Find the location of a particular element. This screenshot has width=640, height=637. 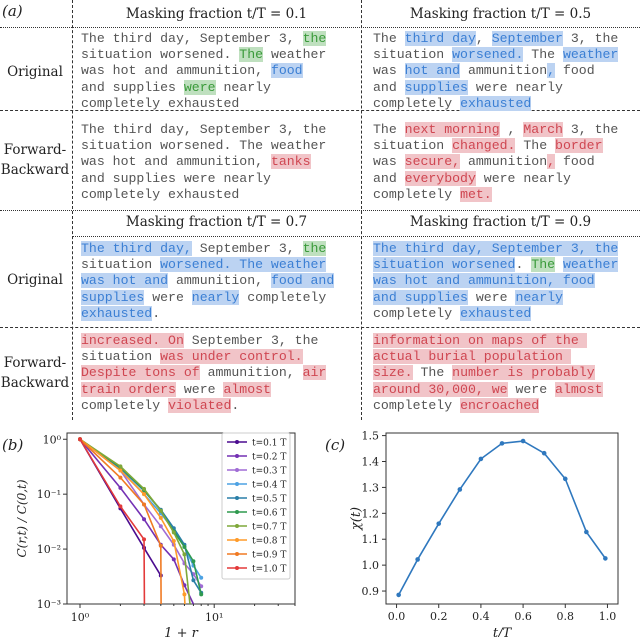

x-tick-label: 0.4 is located at coordinates (481, 616).